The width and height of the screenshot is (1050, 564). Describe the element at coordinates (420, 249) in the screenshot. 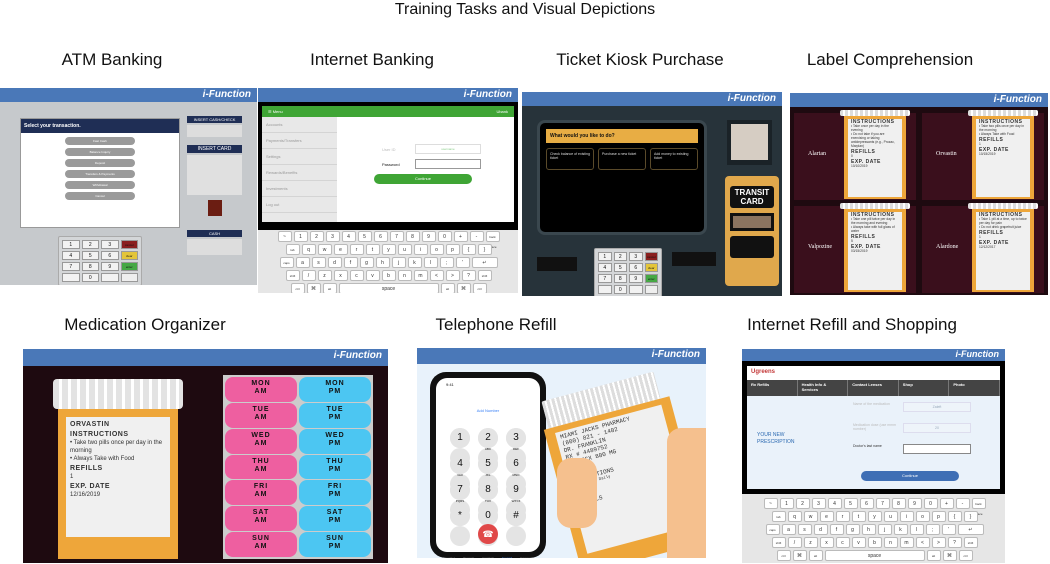

I see `key-8: i` at that location.